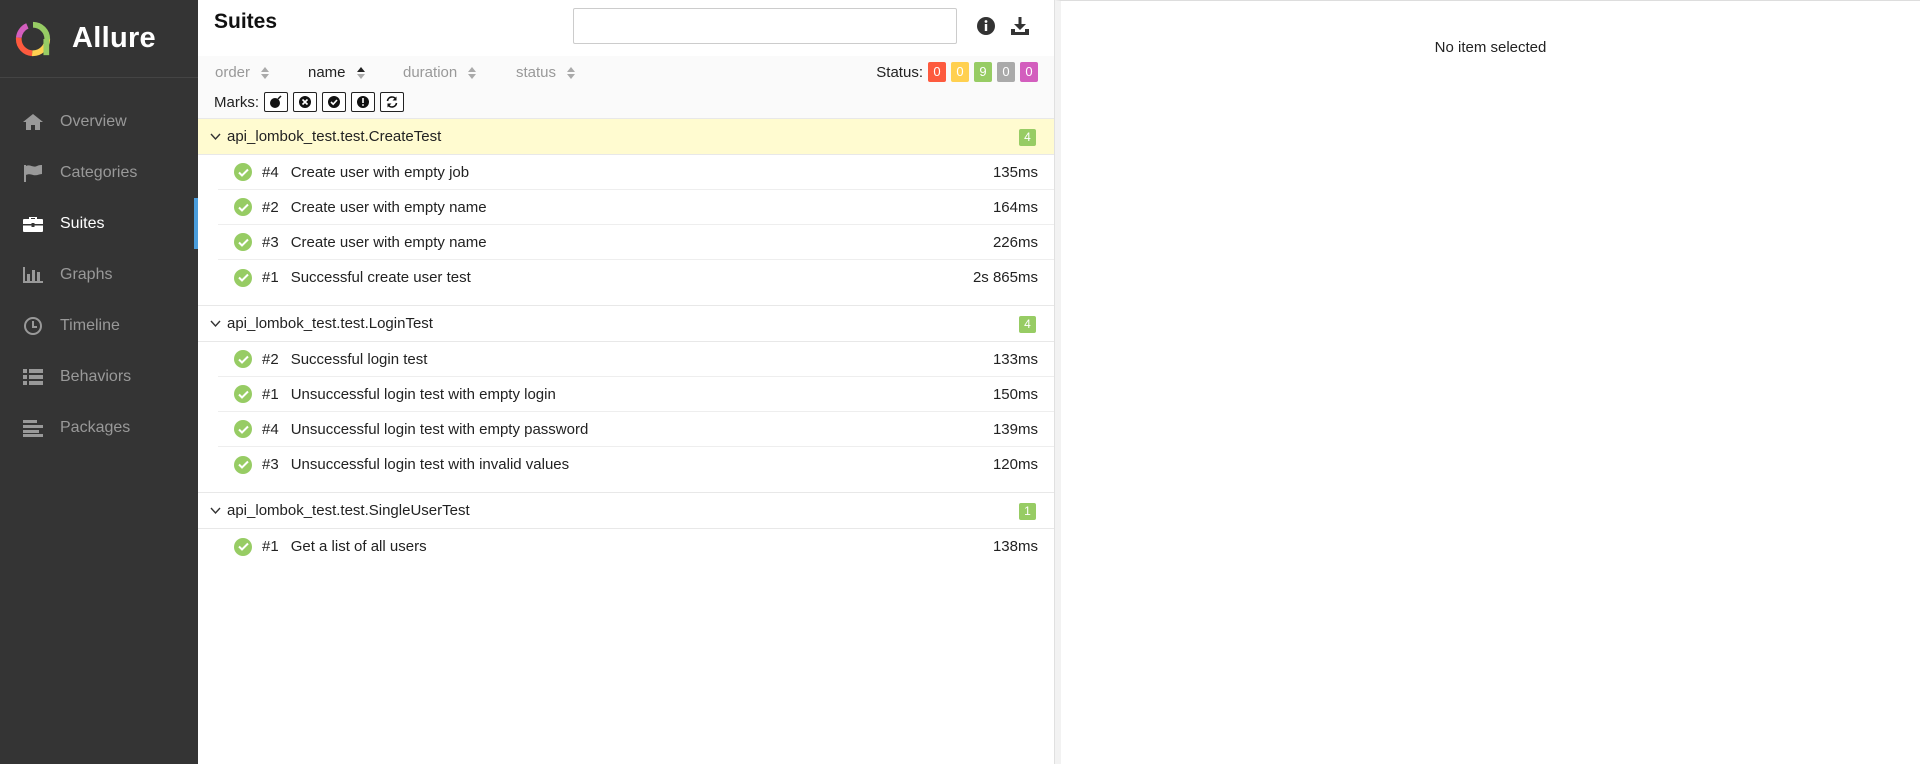  I want to click on brand: Allure, so click(99, 39).